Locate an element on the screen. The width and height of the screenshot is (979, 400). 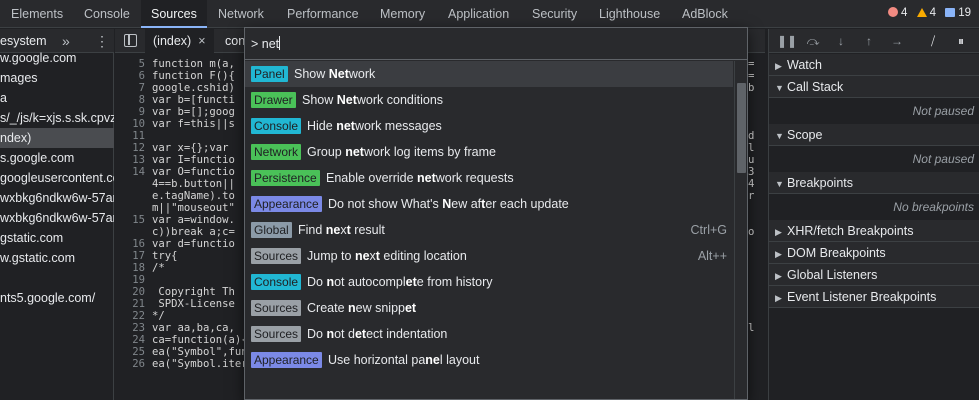
navigator-item: googleusercontent.con is located at coordinates (57, 178).